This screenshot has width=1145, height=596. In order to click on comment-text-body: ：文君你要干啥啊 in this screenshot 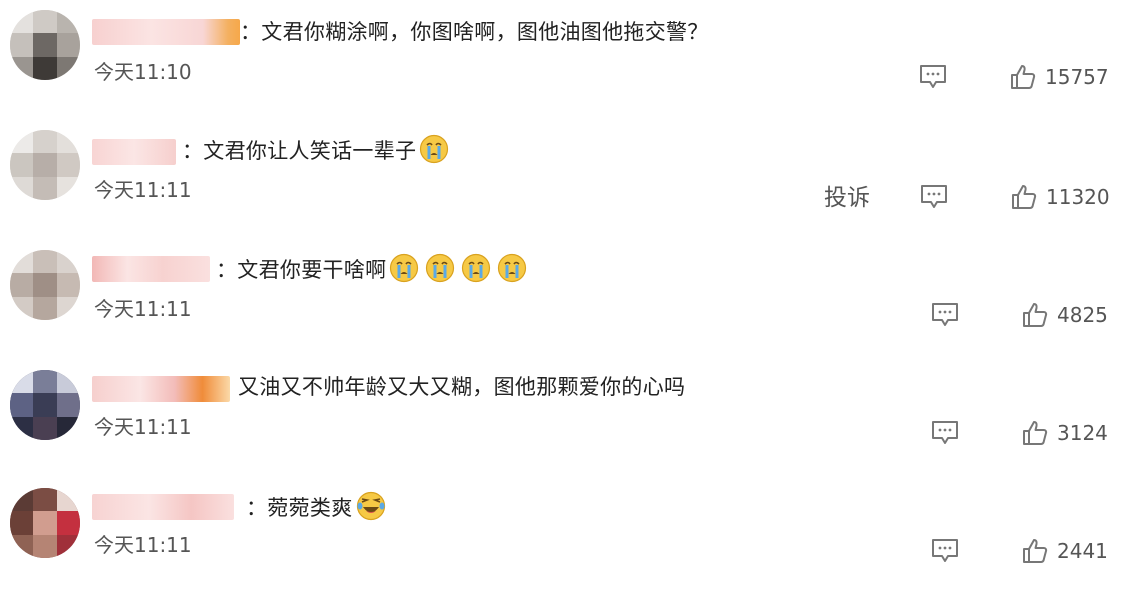, I will do `click(301, 270)`.